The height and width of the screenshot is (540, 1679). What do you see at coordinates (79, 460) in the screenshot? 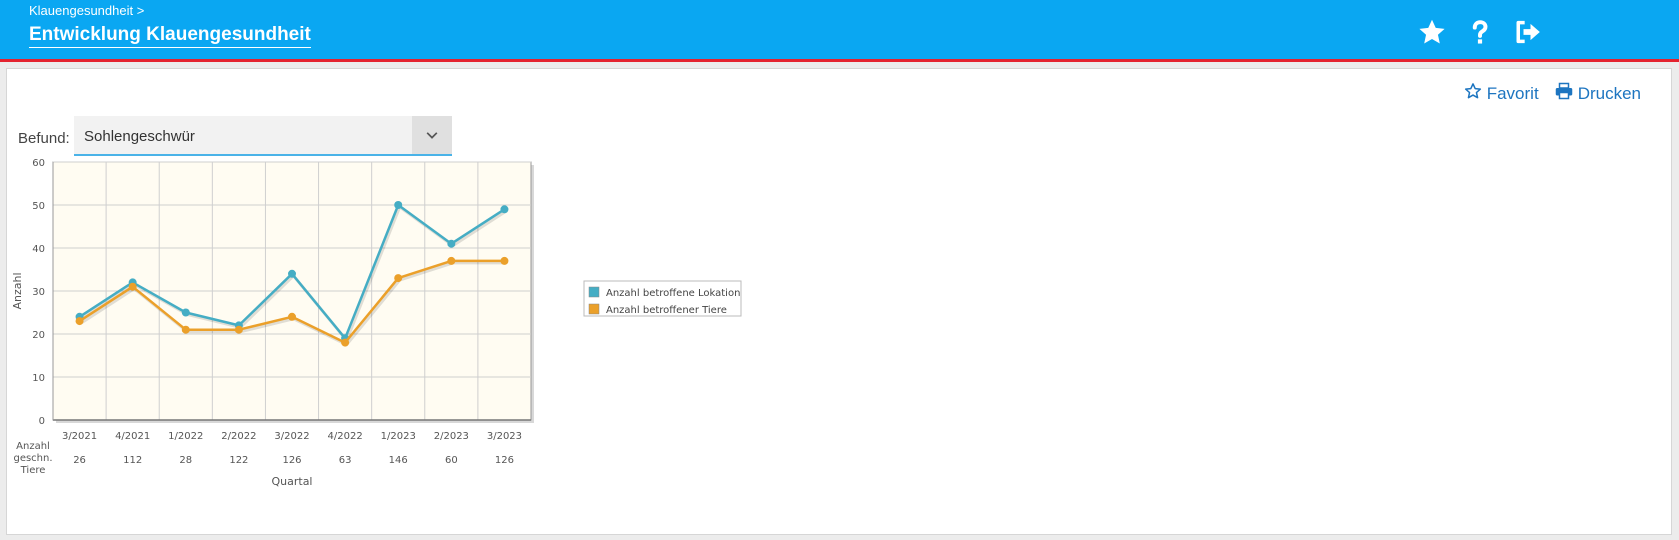
I see `extra-row-value: 26` at bounding box center [79, 460].